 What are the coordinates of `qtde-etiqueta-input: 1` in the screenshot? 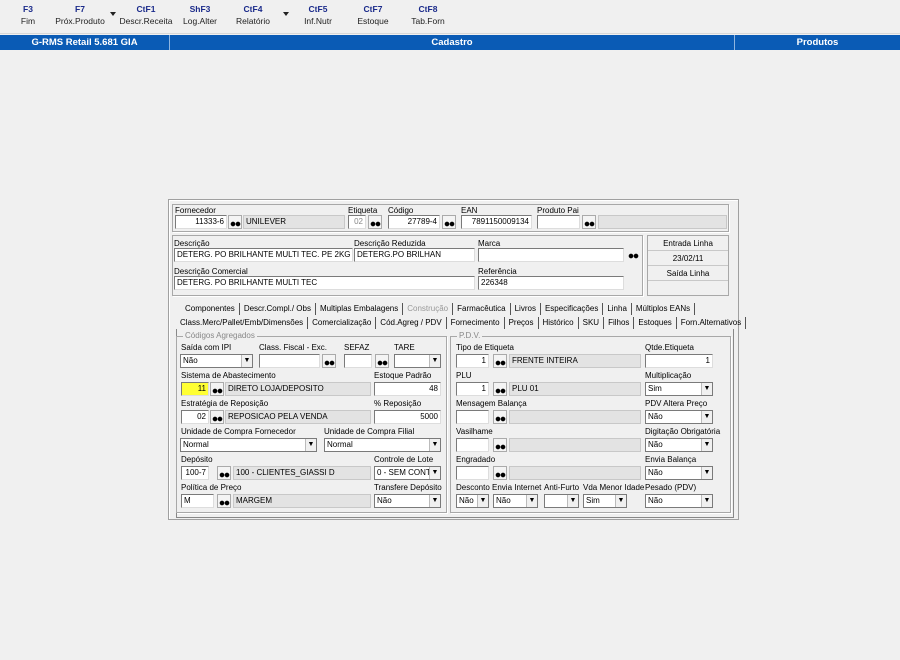 It's located at (679, 361).